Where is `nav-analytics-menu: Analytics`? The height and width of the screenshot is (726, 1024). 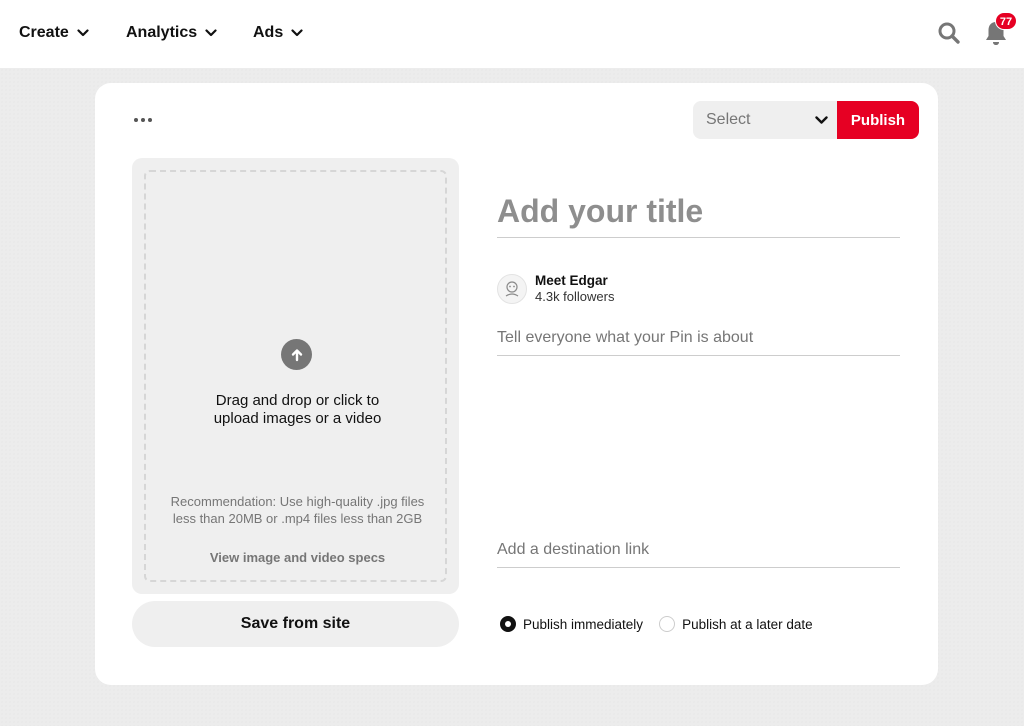
nav-analytics-menu: Analytics is located at coordinates (171, 33).